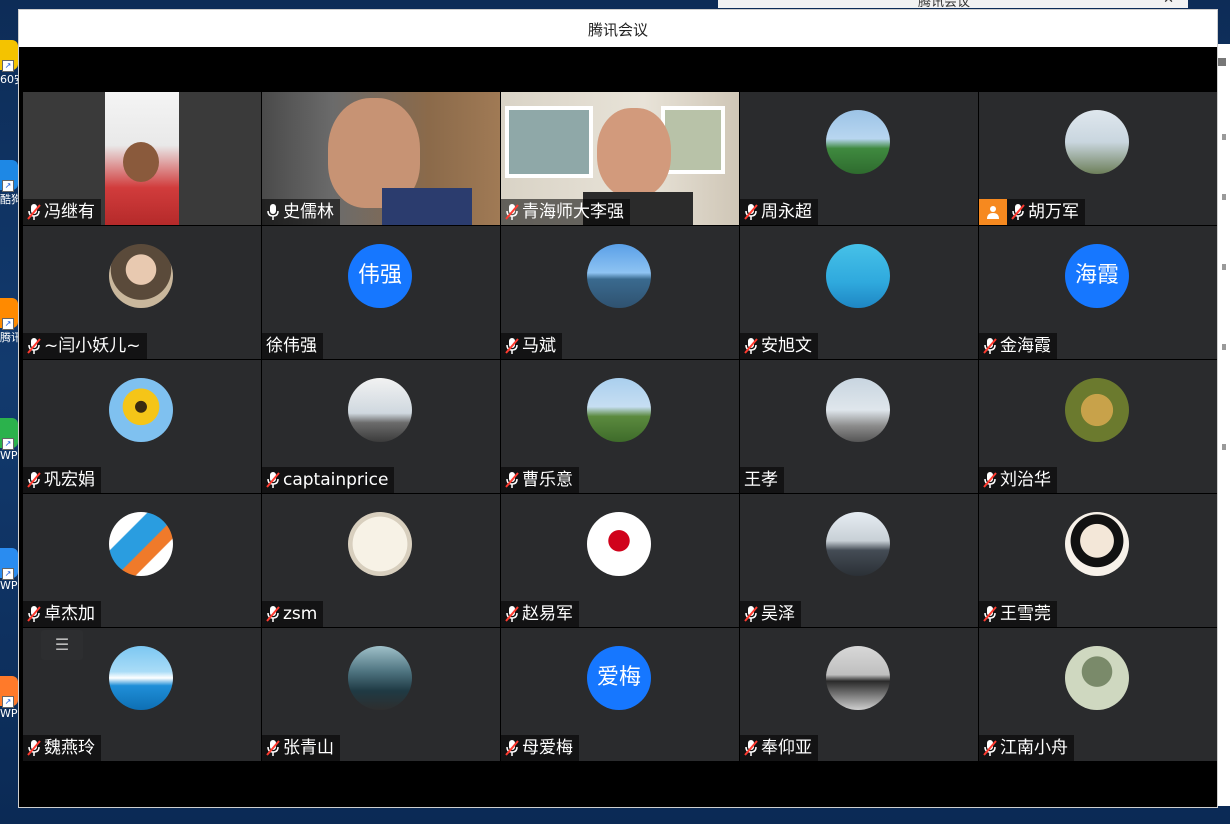 The image size is (1230, 824). I want to click on close-icon: ✕, so click(1168, 3).